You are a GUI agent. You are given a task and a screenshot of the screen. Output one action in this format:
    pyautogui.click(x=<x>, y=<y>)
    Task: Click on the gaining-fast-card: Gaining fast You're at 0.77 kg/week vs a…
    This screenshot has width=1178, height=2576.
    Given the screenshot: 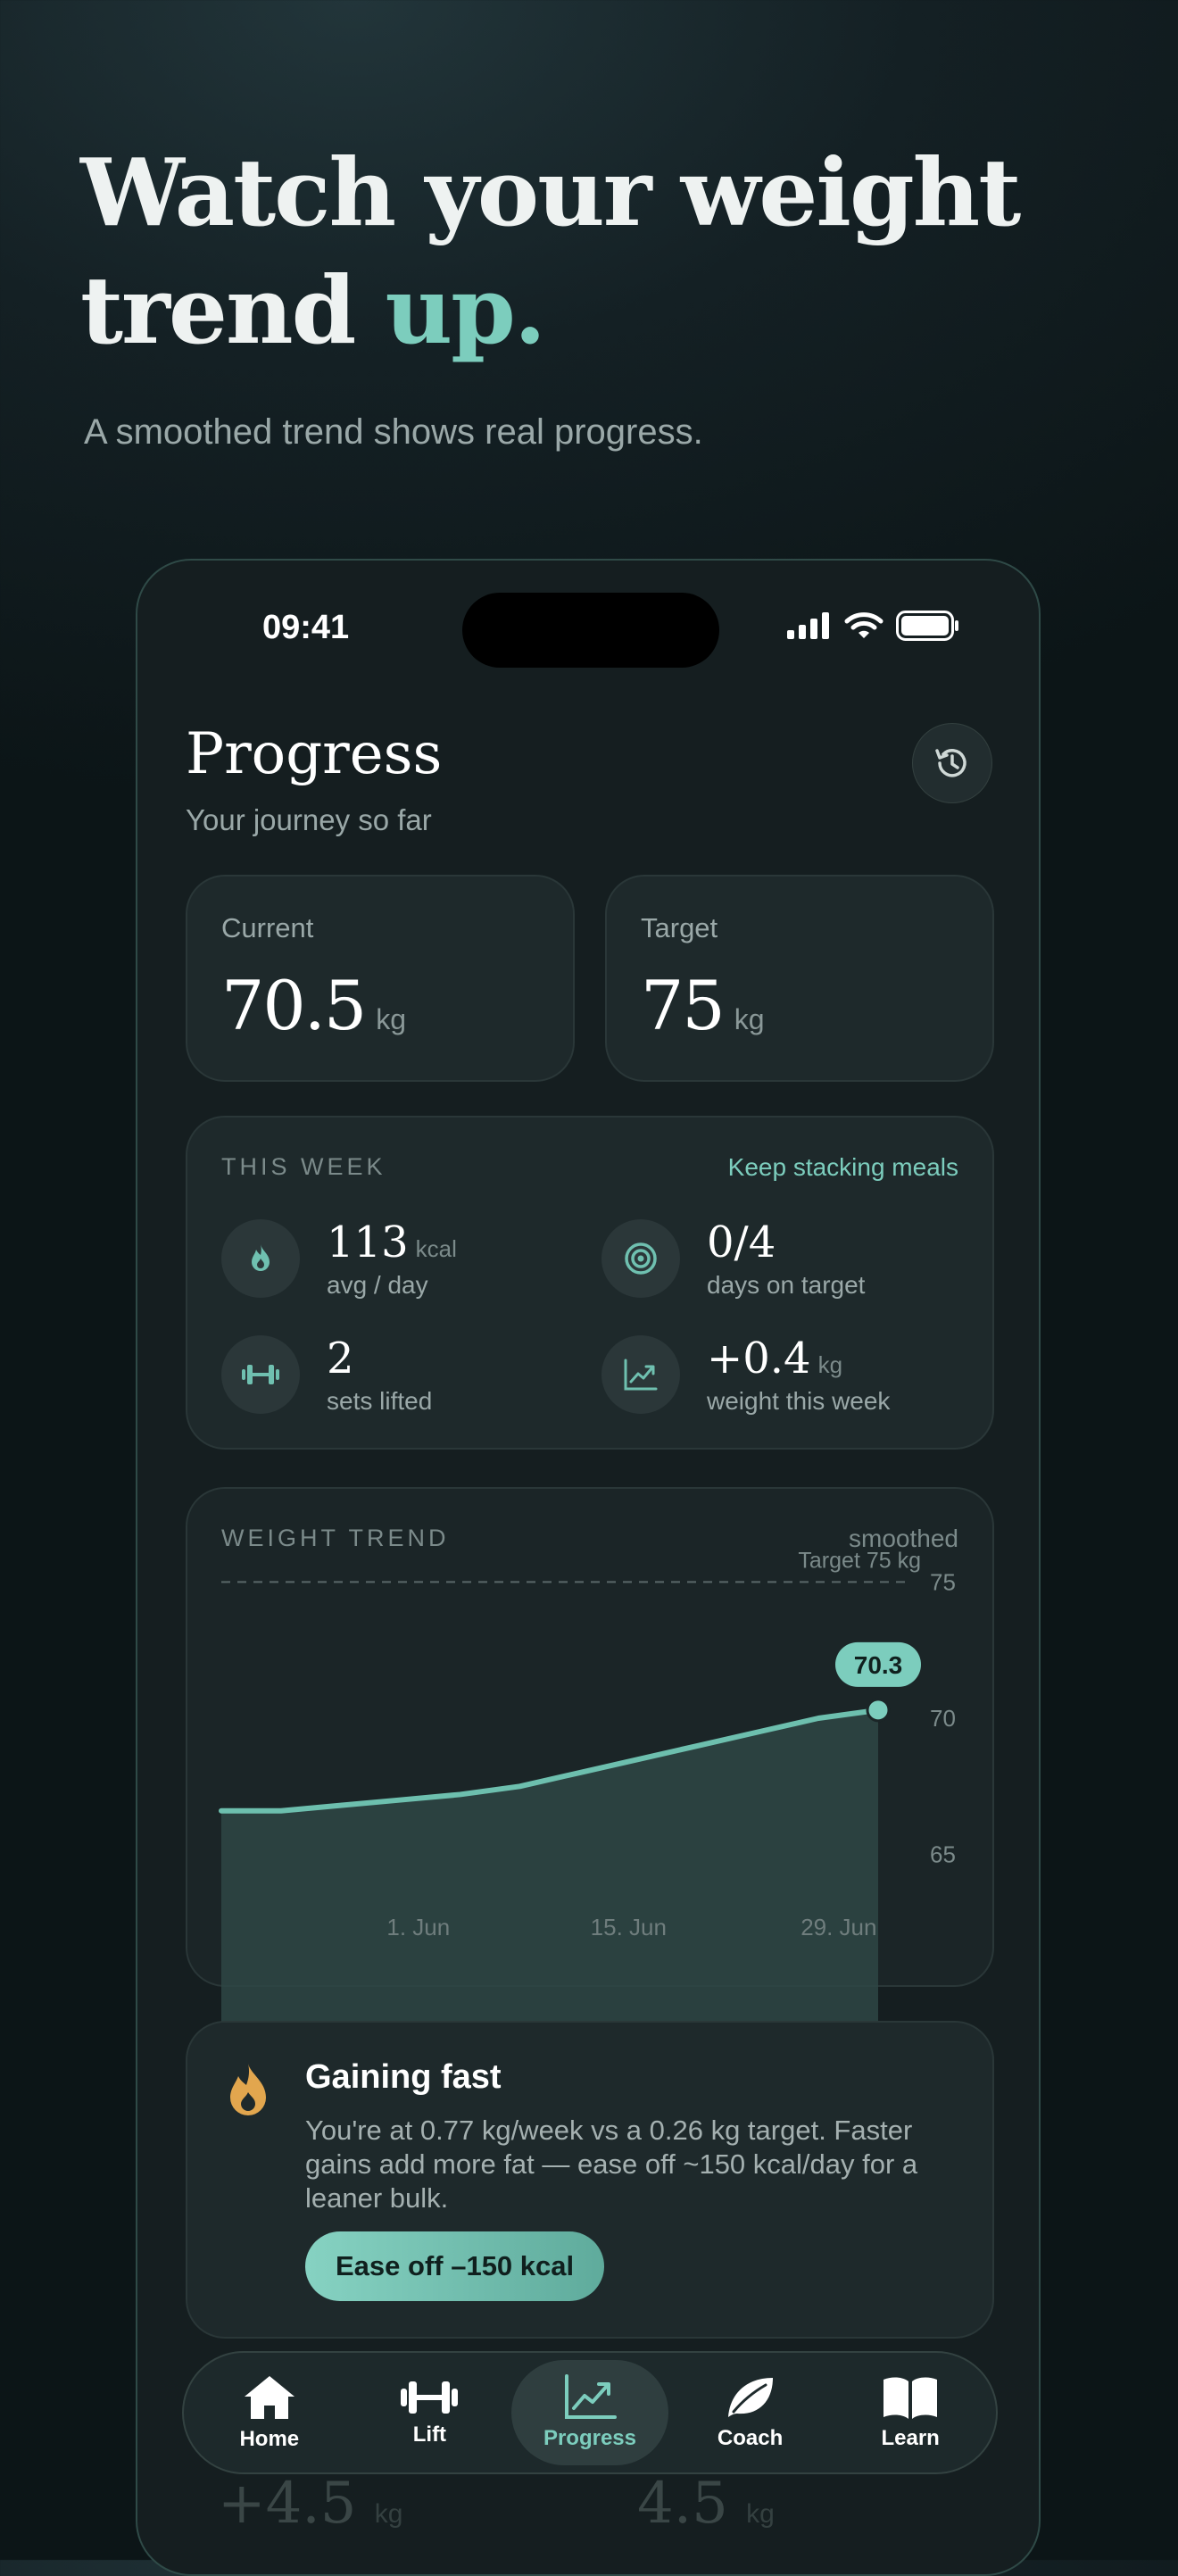 What is the action you would take?
    pyautogui.click(x=590, y=2180)
    